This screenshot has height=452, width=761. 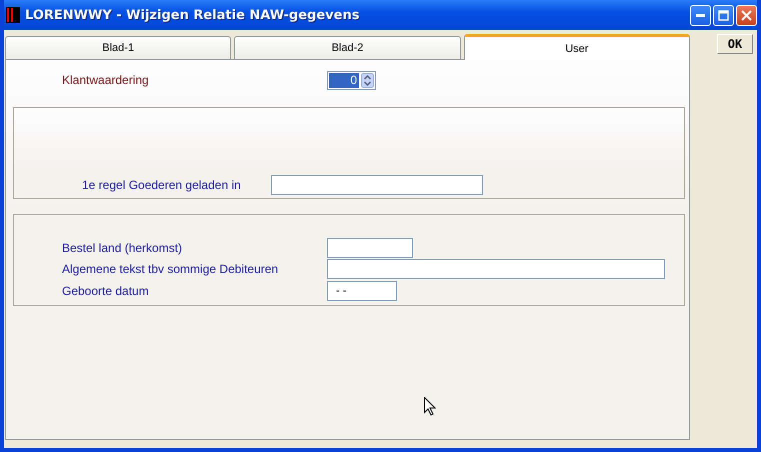 I want to click on maximize-button, so click(x=723, y=15).